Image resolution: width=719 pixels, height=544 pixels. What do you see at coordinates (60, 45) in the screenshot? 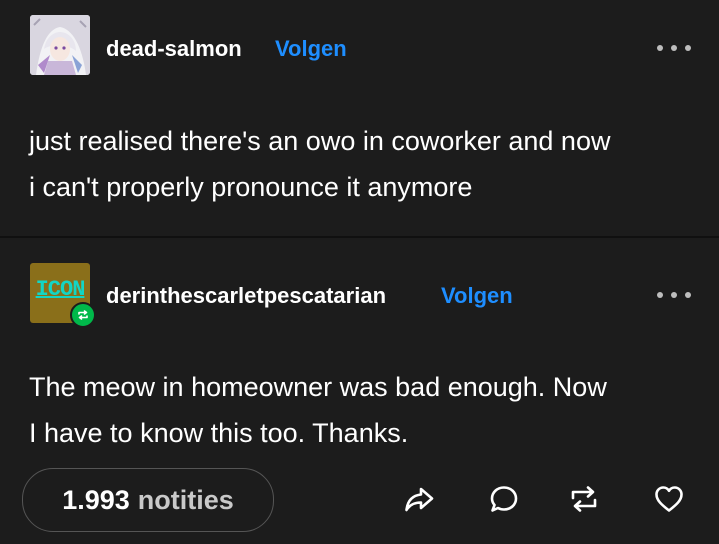
I see `avatar` at bounding box center [60, 45].